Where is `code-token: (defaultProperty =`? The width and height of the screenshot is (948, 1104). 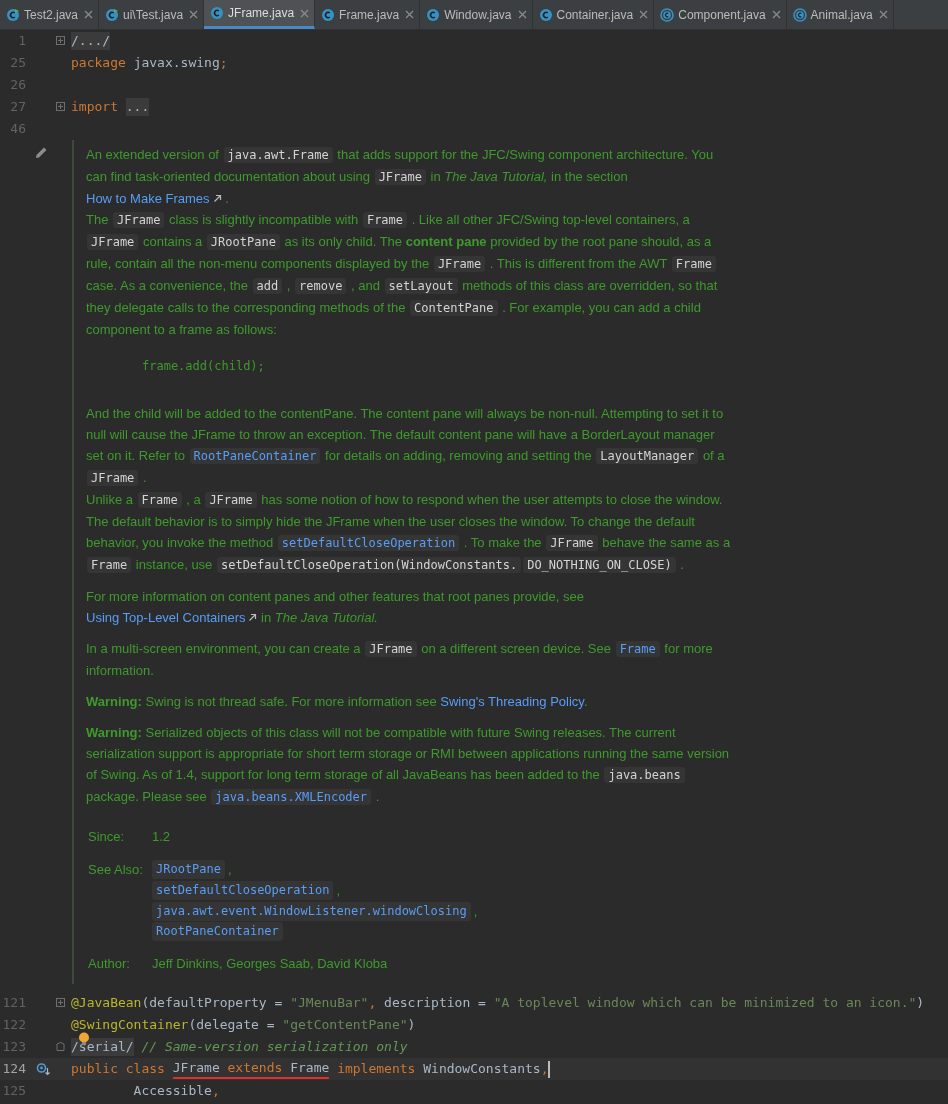 code-token: (defaultProperty = is located at coordinates (212, 1003).